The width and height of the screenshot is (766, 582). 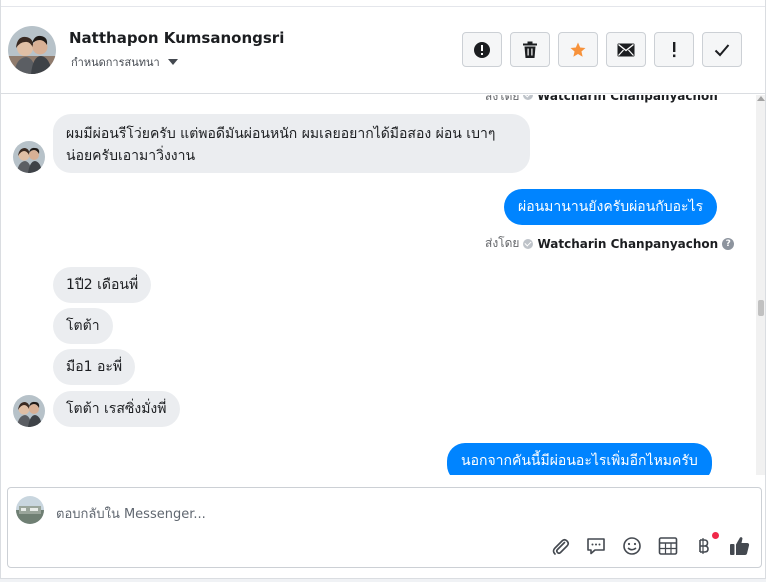 I want to click on appointment-button, so click(x=668, y=546).